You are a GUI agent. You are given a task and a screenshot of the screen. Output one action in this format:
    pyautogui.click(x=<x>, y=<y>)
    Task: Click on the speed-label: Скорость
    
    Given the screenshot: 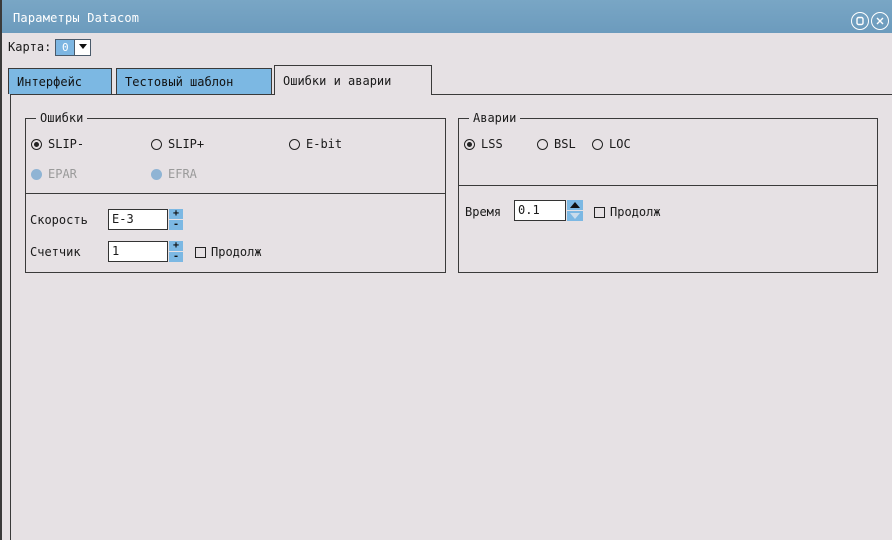 What is the action you would take?
    pyautogui.click(x=59, y=220)
    